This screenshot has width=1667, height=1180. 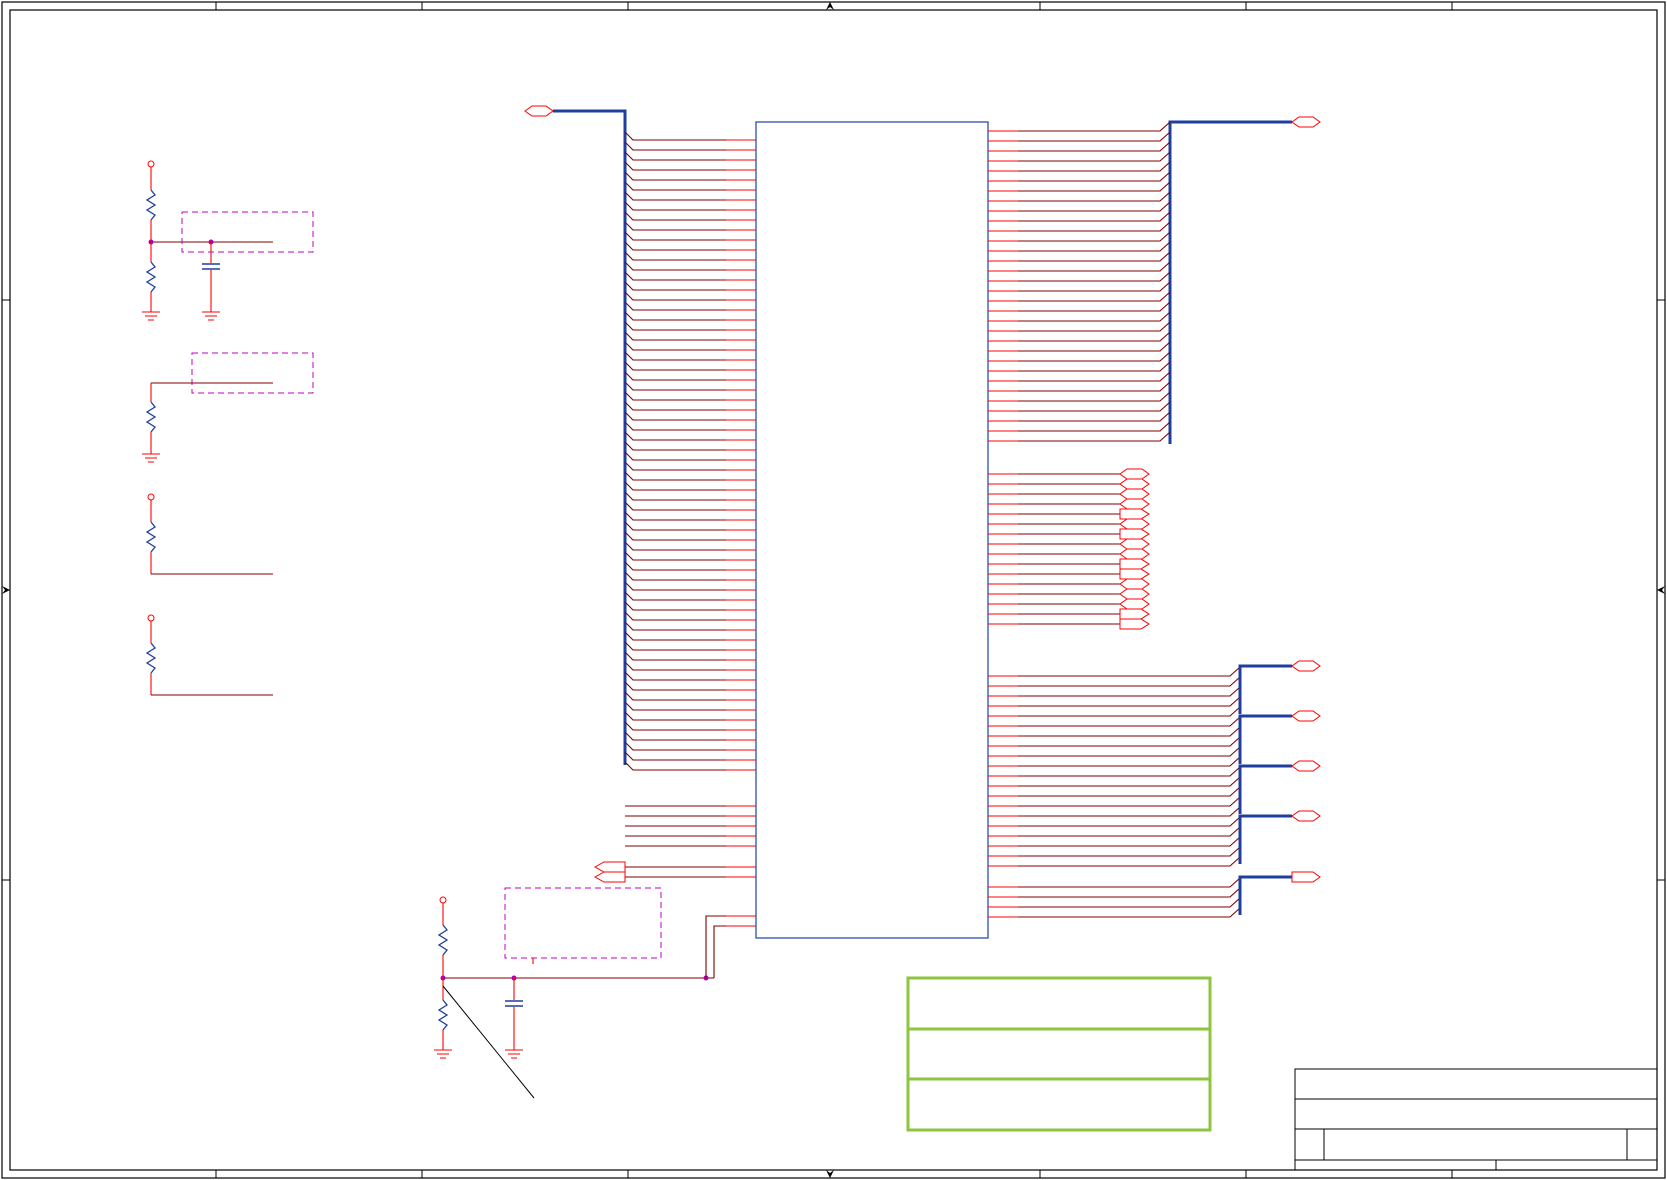 I want to click on right-signal-ports, so click(x=1069, y=549).